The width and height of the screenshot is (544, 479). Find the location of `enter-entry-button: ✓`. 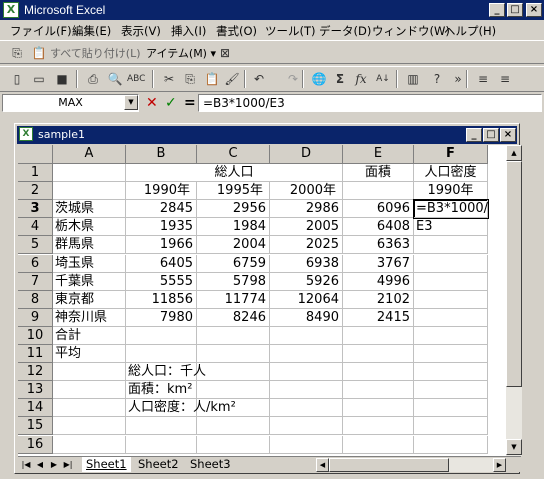

enter-entry-button: ✓ is located at coordinates (171, 103).